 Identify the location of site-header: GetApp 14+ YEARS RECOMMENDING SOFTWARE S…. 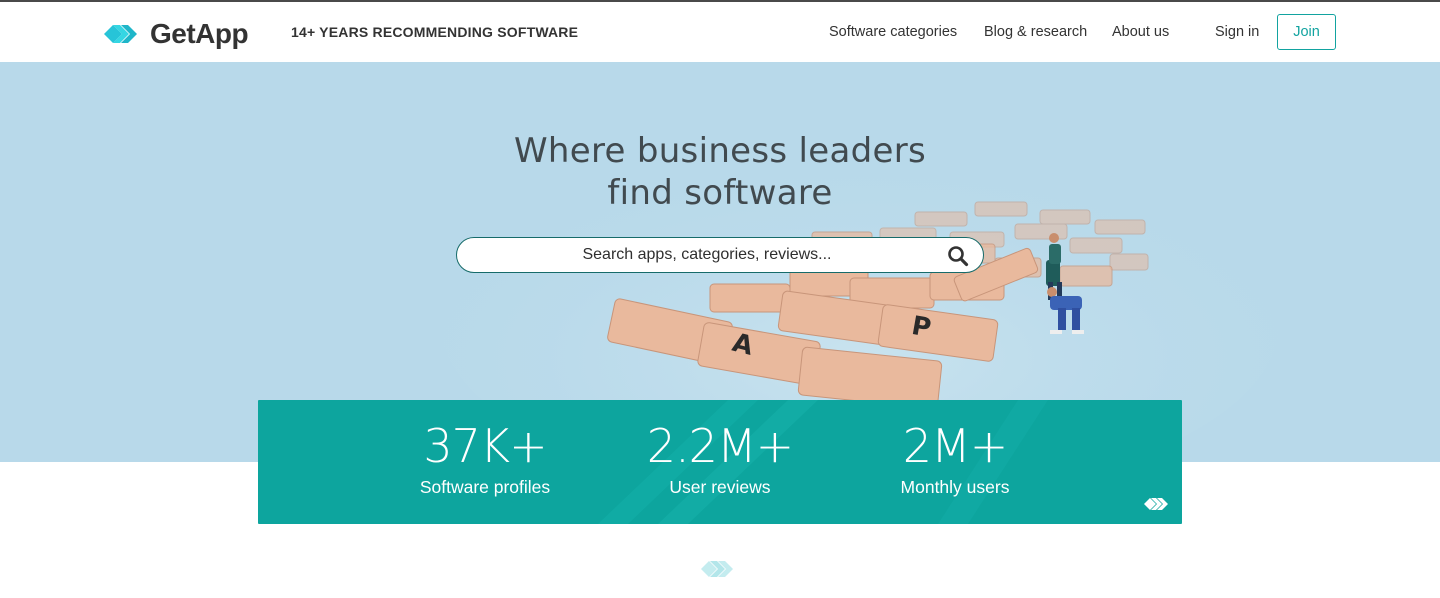
(720, 32).